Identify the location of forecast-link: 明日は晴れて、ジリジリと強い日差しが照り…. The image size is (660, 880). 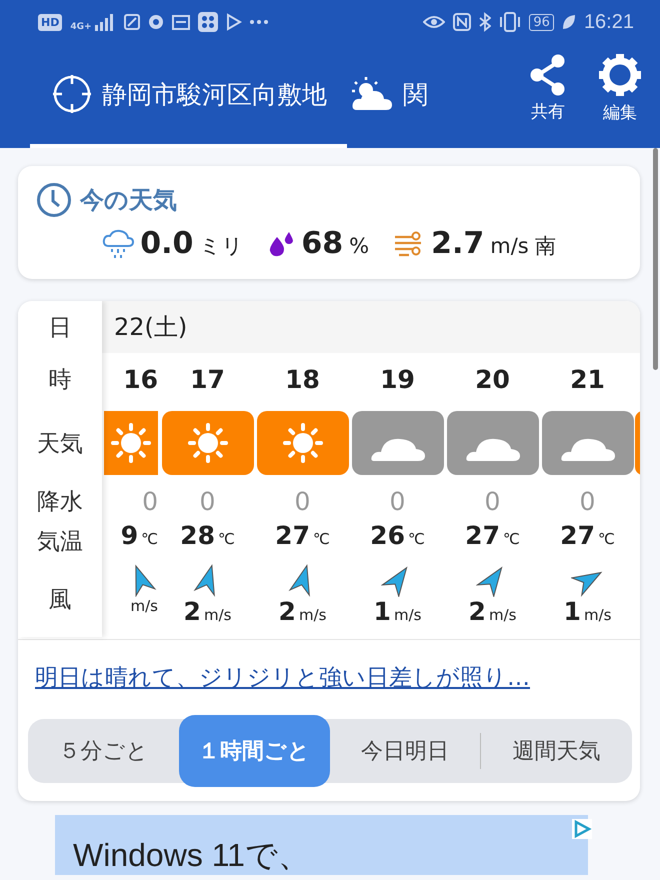
(282, 677).